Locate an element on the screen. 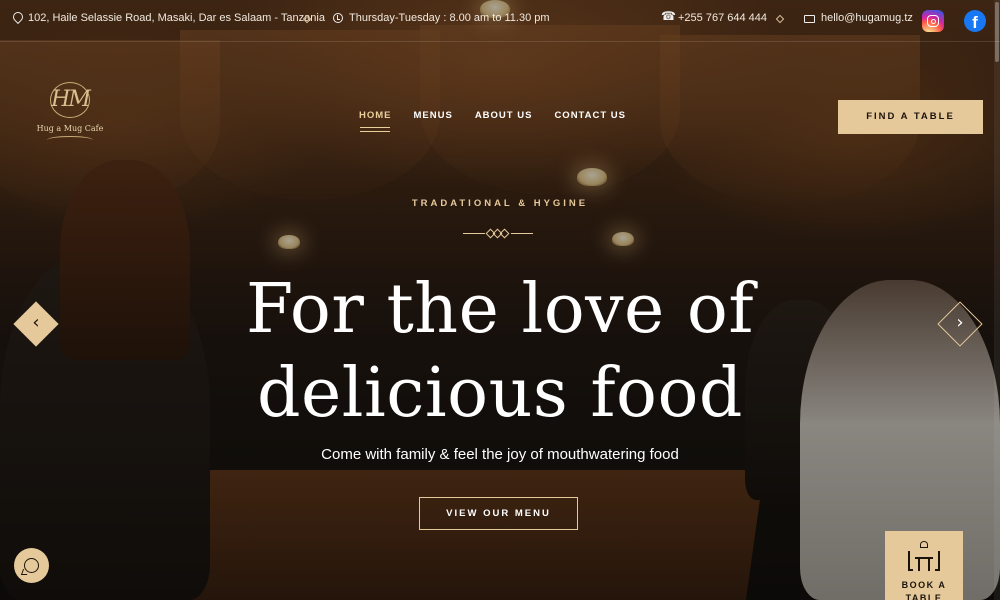 This screenshot has width=1000, height=600. logo-flourish is located at coordinates (70, 140).